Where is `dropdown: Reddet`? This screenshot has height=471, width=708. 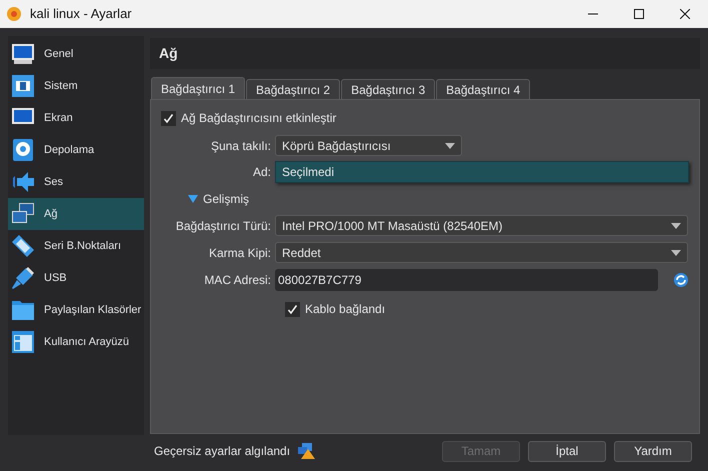 dropdown: Reddet is located at coordinates (481, 252).